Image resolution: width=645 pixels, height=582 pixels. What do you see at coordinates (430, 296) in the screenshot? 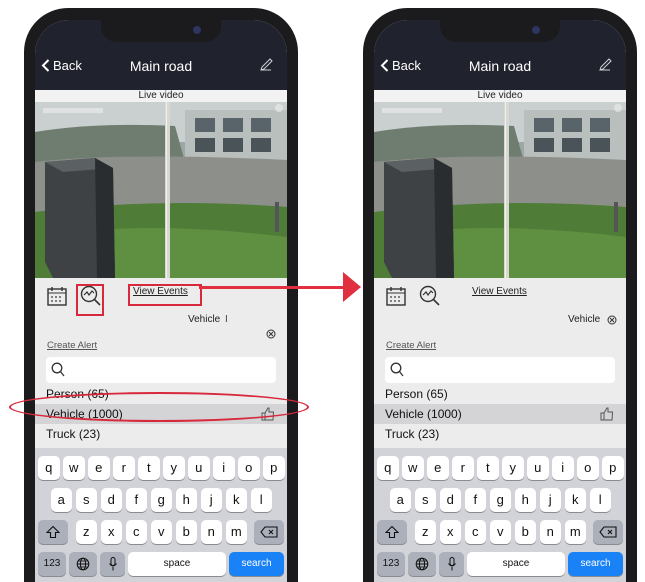
I see `magnifier-chart-icon` at bounding box center [430, 296].